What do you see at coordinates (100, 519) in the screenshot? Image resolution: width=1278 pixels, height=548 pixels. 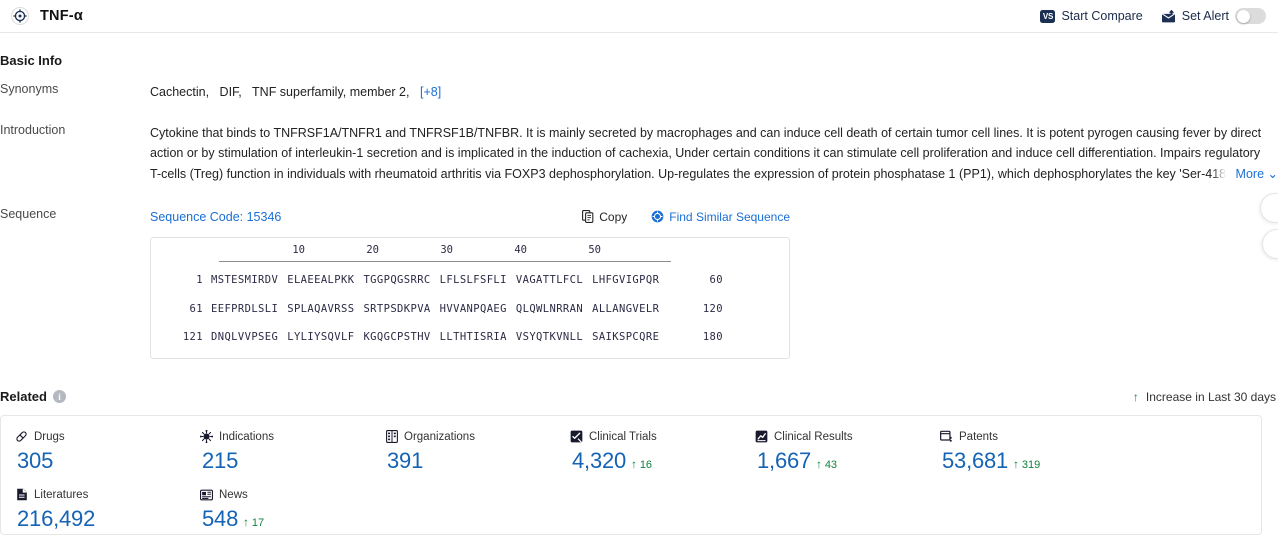 I see `related-card-value-row: 216,492` at bounding box center [100, 519].